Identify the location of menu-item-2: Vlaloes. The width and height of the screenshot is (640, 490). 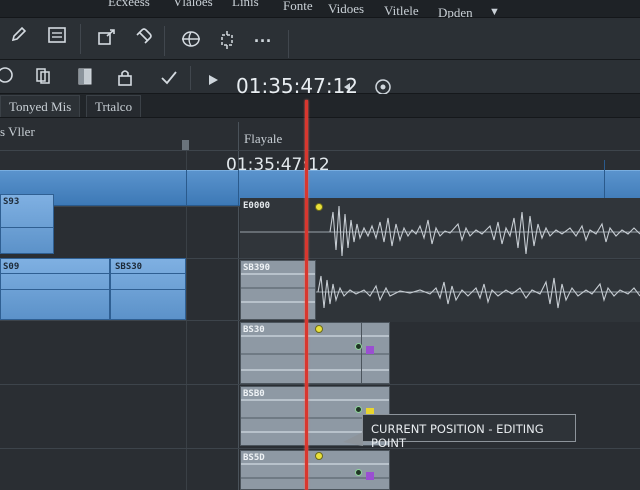
(193, 5).